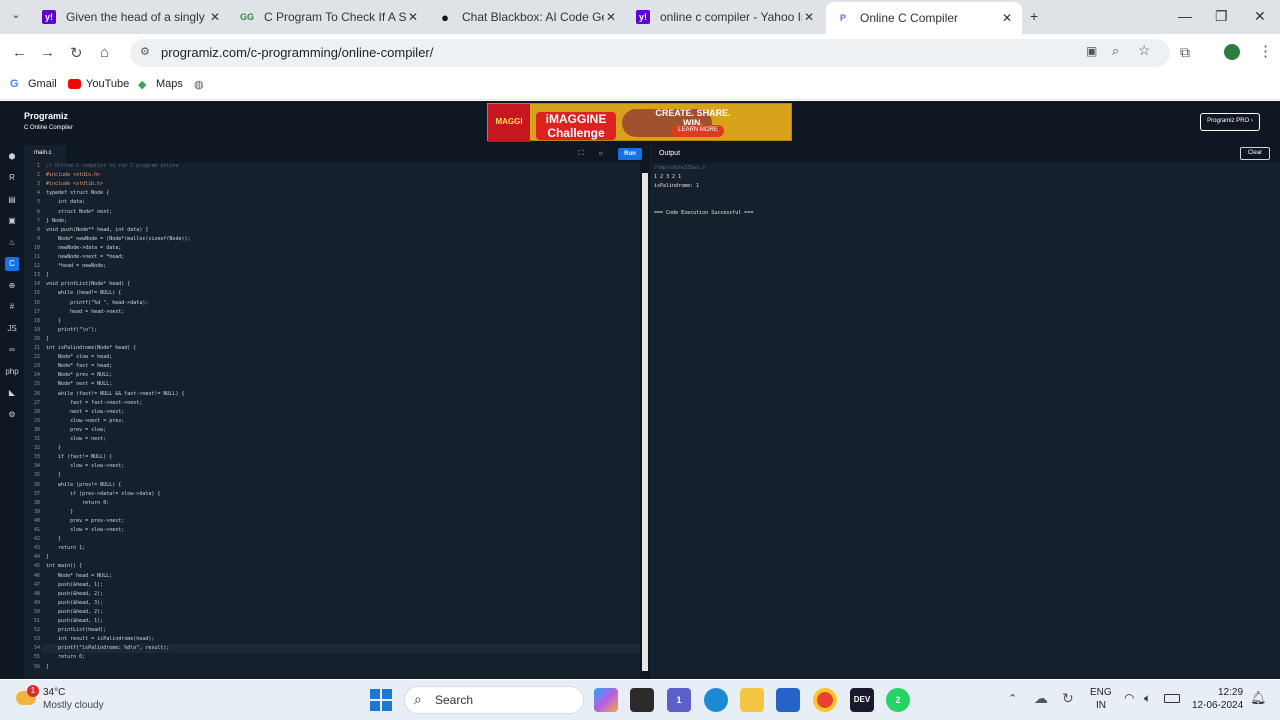  I want to click on code-line: Node* next = NULL;, so click(79, 384).